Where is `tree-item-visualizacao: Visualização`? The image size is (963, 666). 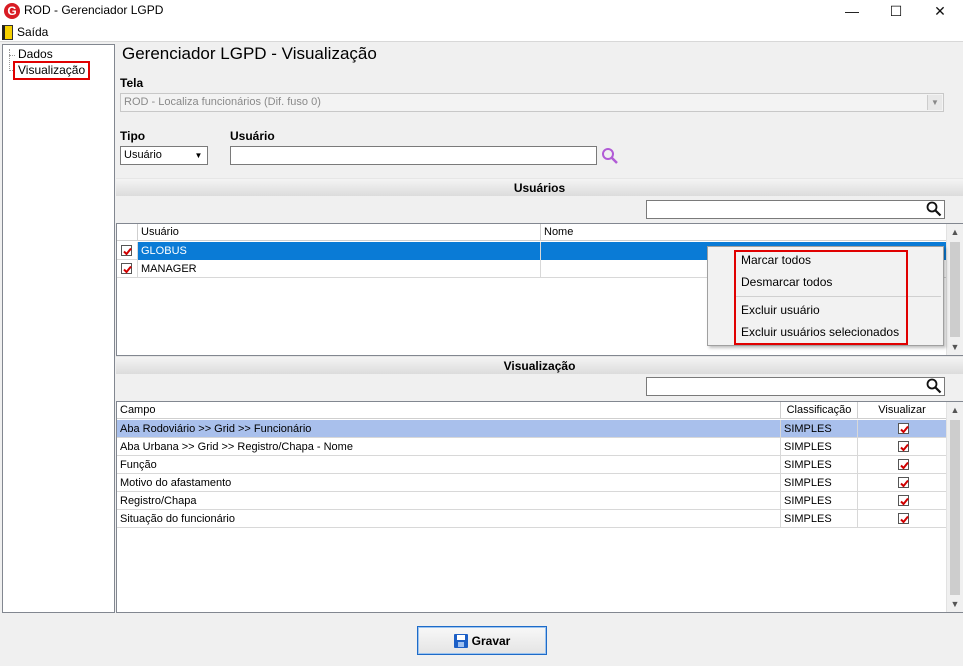 tree-item-visualizacao: Visualização is located at coordinates (51, 70).